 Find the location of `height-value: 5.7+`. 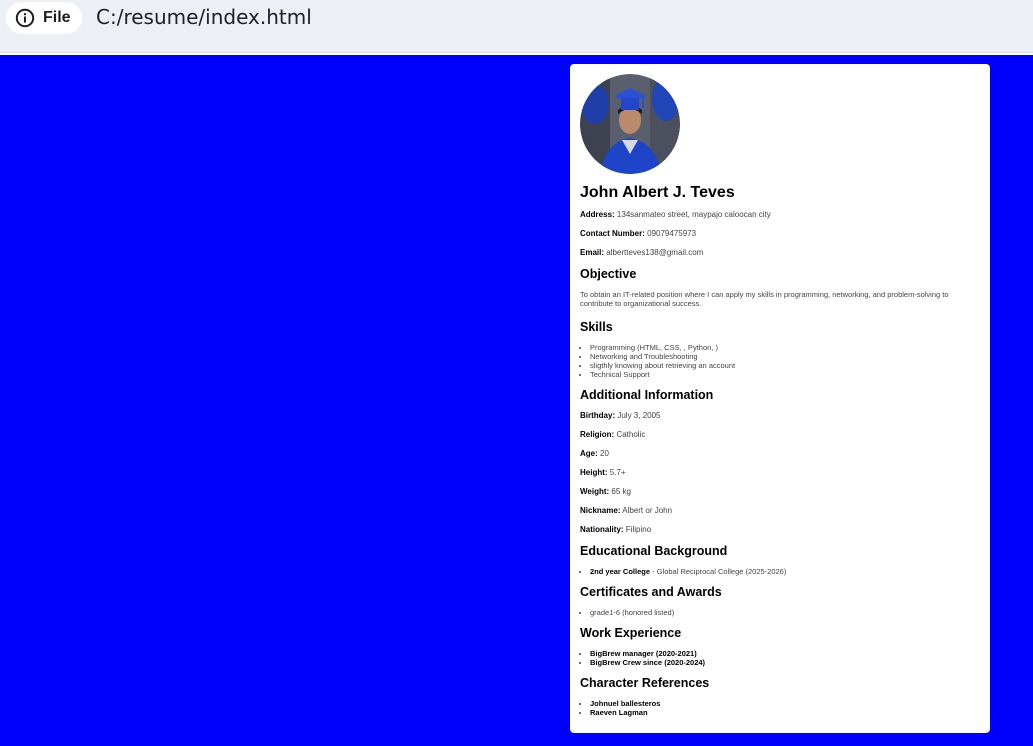

height-value: 5.7+ is located at coordinates (617, 472).